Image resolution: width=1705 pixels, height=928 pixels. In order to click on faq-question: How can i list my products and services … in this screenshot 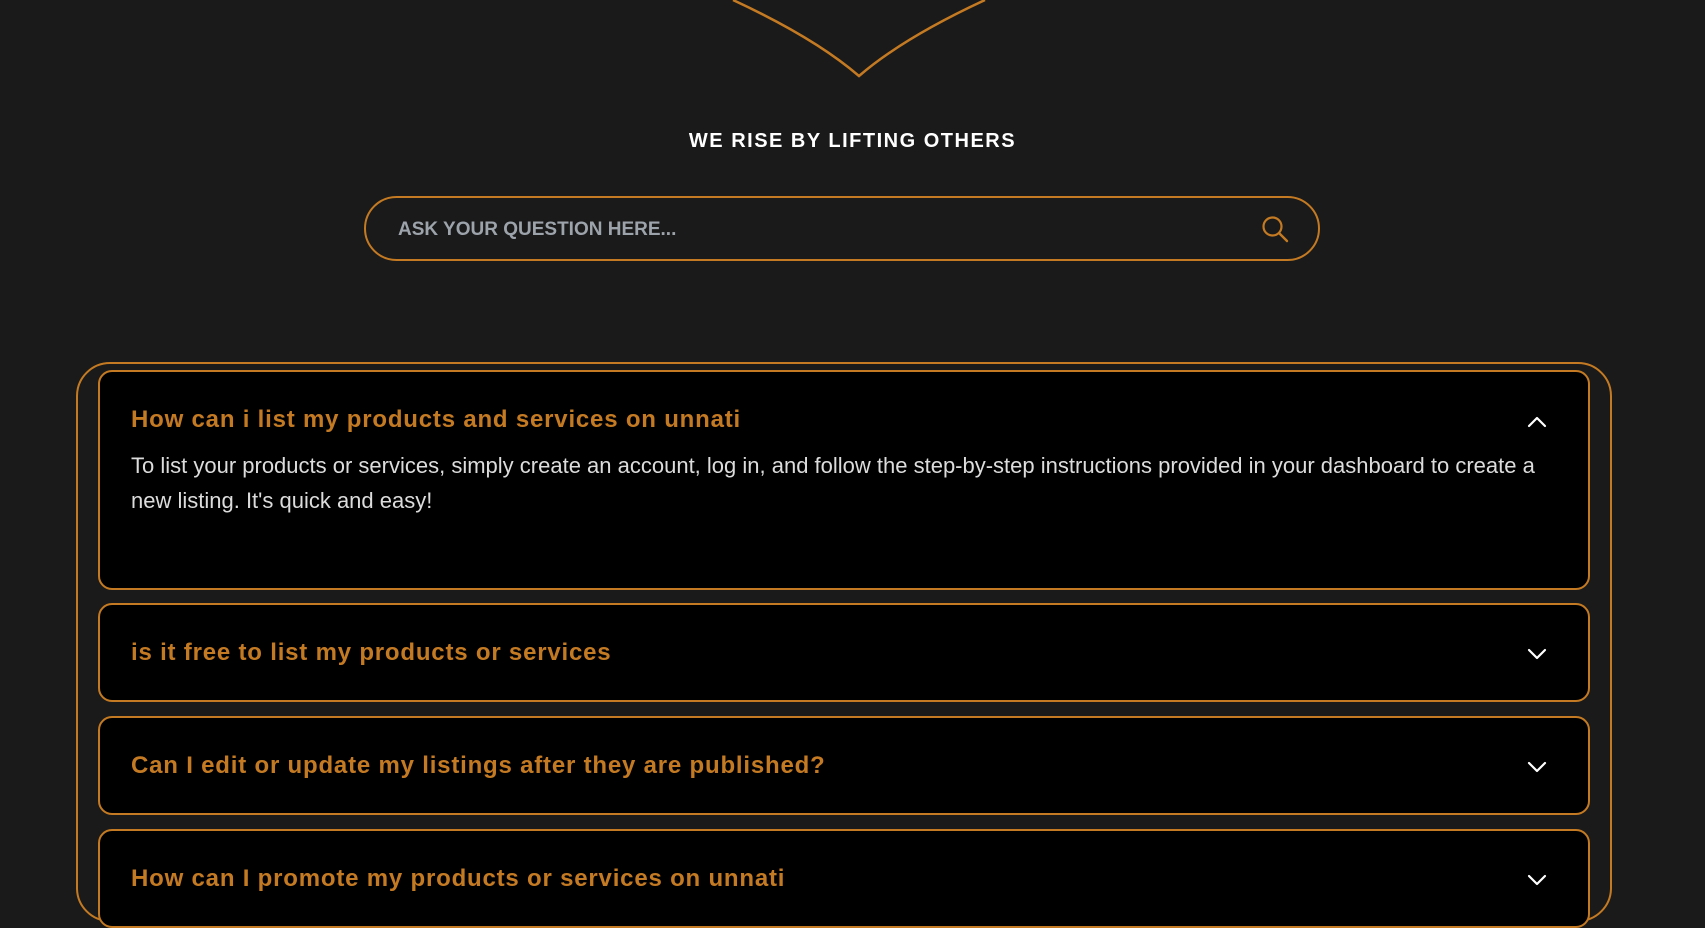, I will do `click(436, 420)`.